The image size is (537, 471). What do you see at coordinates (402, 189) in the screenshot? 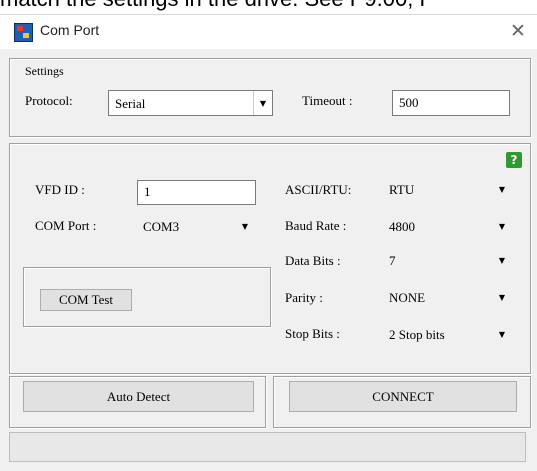
I see `ascii-rtu-value: RTU` at bounding box center [402, 189].